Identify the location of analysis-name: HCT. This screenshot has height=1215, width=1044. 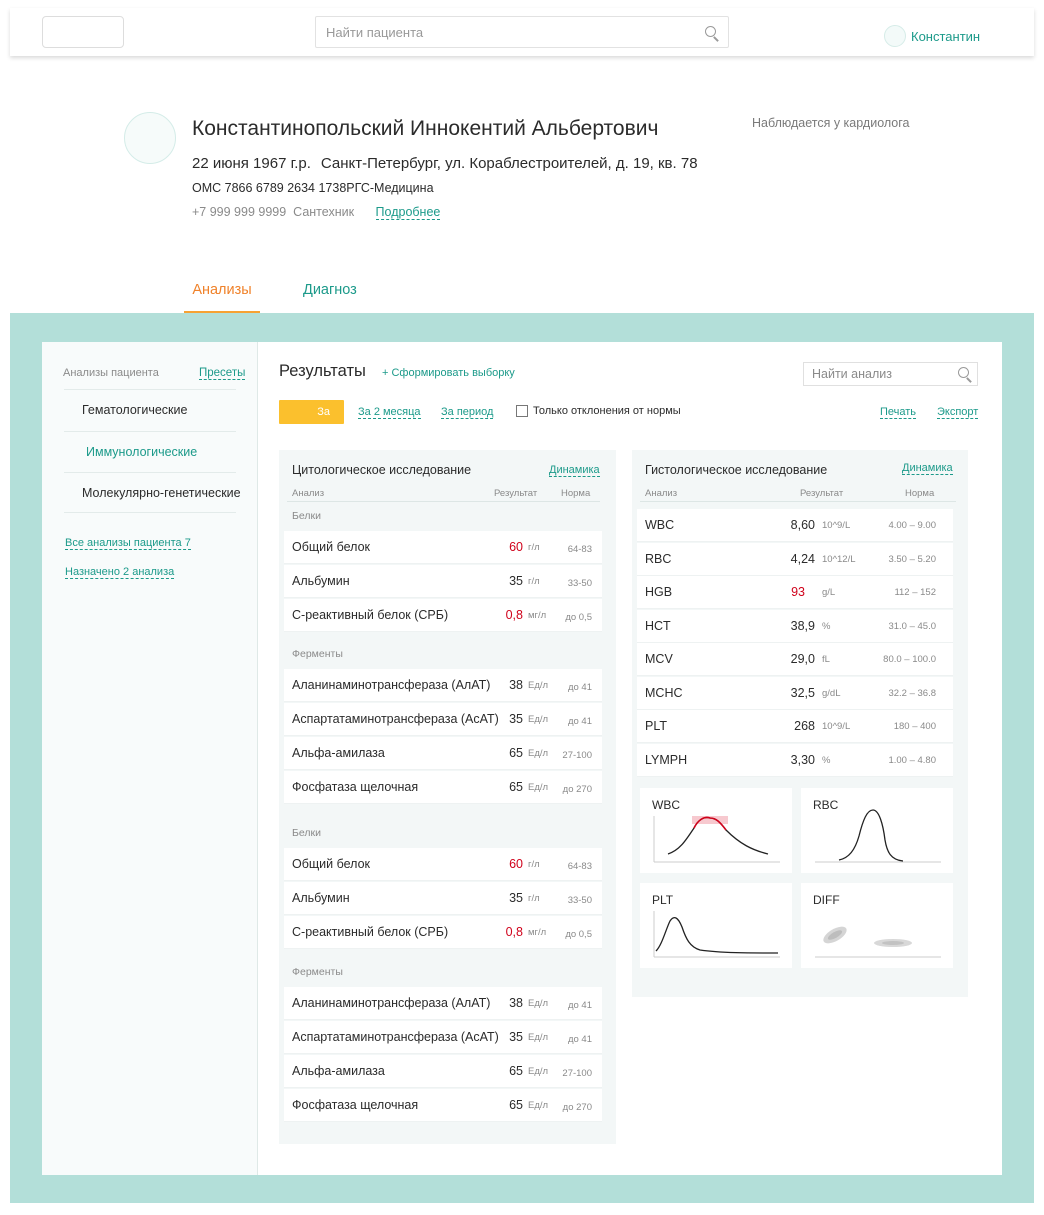
(658, 625).